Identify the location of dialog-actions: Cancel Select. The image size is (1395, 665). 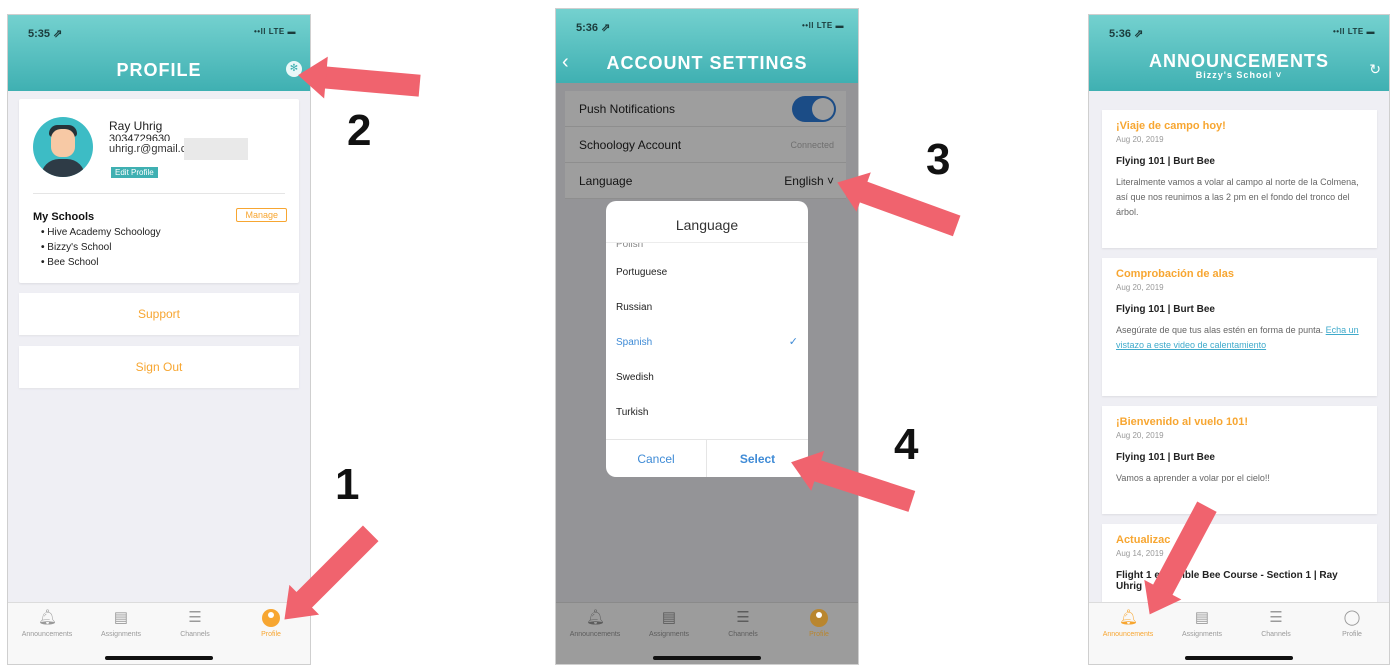
(707, 458).